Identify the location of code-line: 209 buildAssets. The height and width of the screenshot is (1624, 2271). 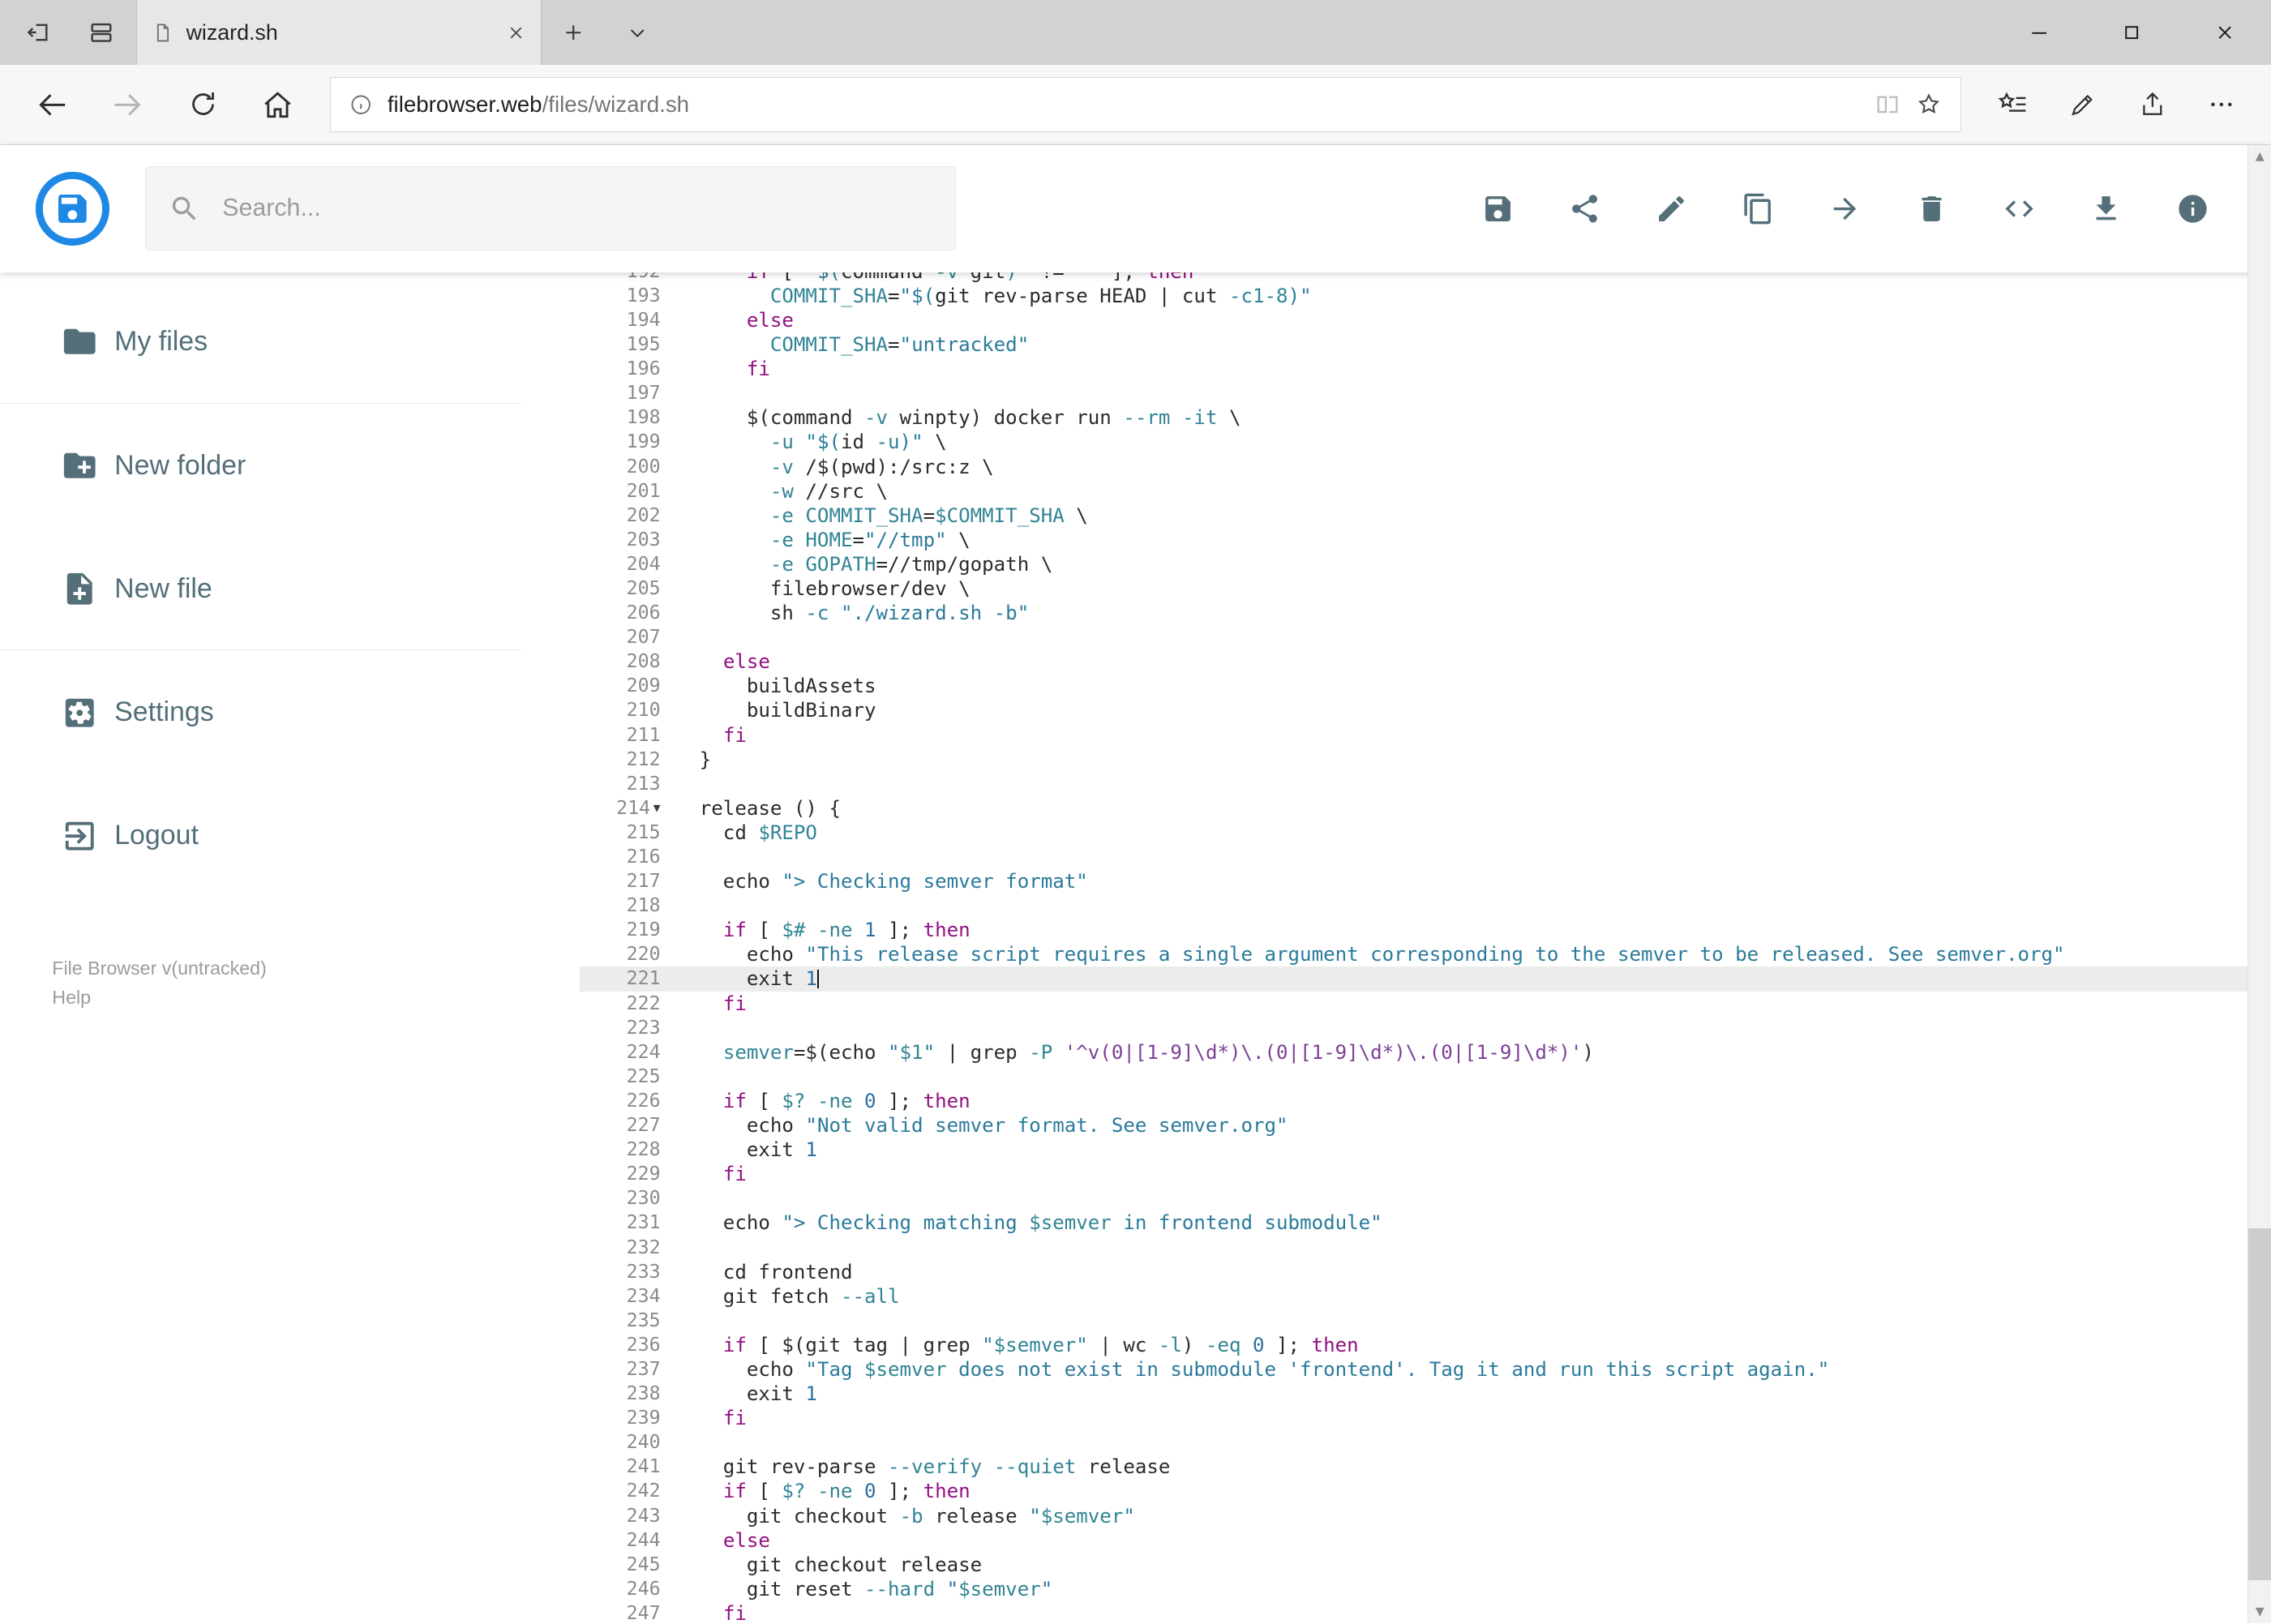
(1414, 686).